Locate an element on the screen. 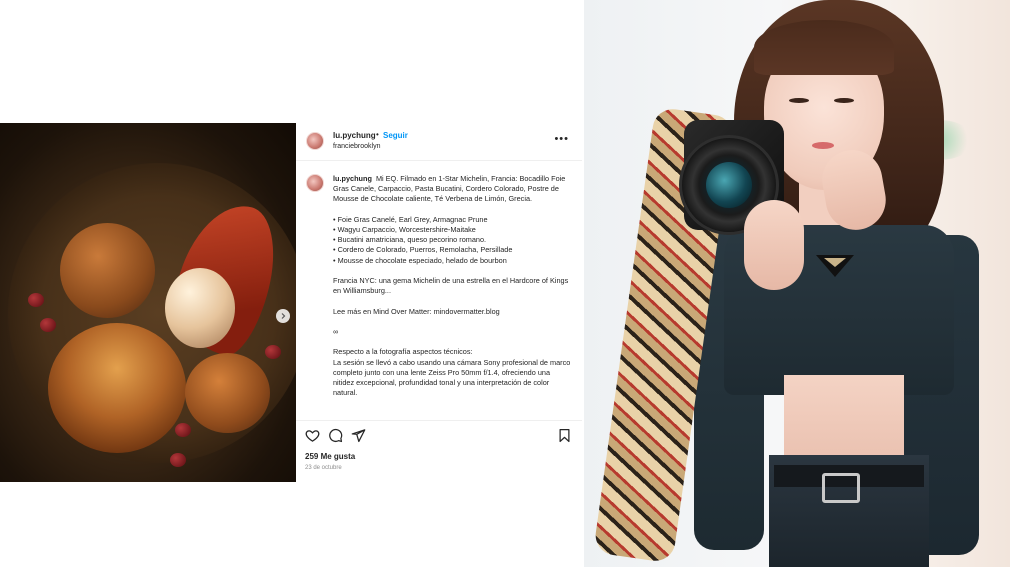  comment-icon is located at coordinates (336, 435).